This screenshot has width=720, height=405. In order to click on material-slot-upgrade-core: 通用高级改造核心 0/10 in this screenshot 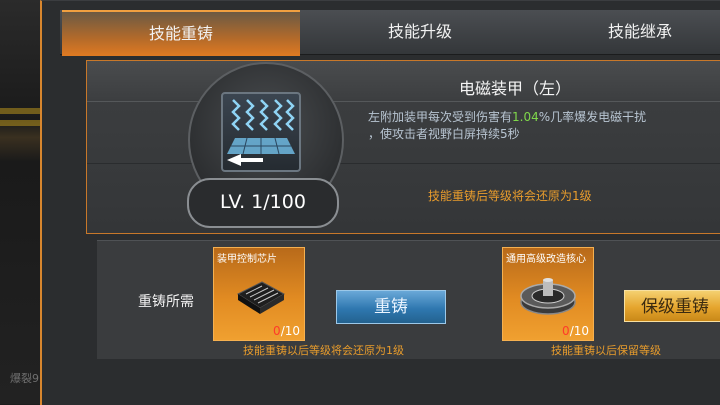, I will do `click(548, 294)`.